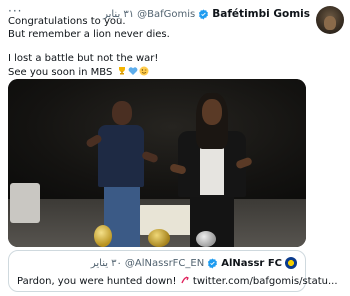  Describe the element at coordinates (121, 156) in the screenshot. I see `person-left-body` at that location.